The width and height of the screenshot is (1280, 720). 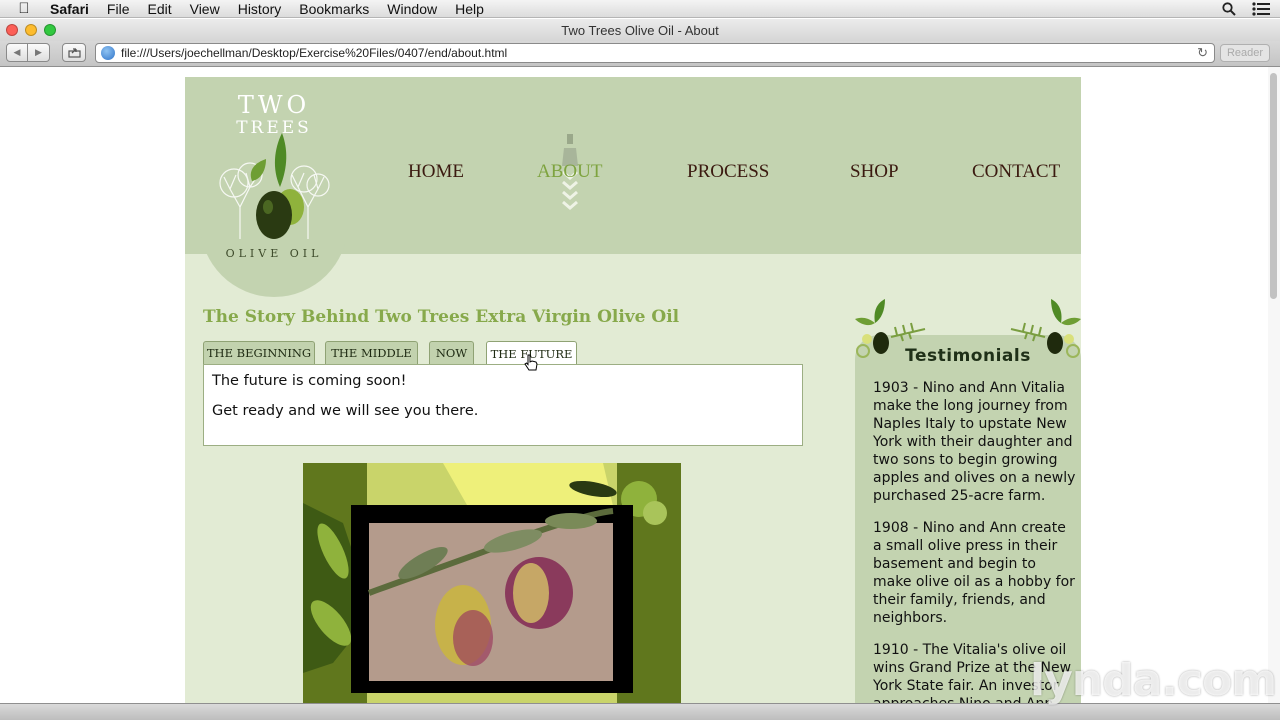 What do you see at coordinates (274, 253) in the screenshot?
I see `logo-text-olive-oil: OLIVE OIL` at bounding box center [274, 253].